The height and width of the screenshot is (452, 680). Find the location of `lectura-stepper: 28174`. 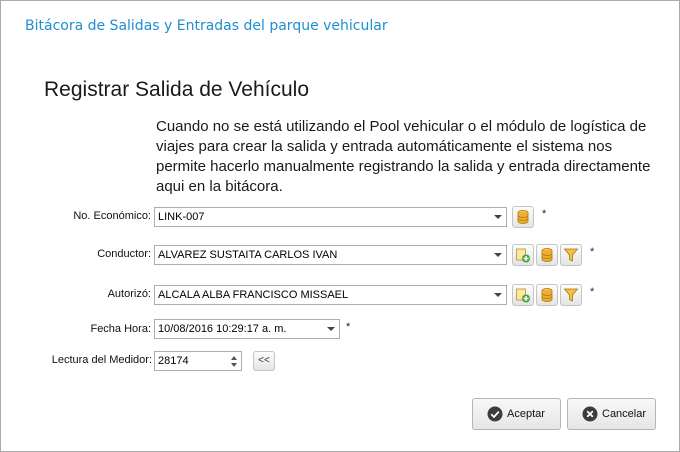

lectura-stepper: 28174 is located at coordinates (198, 361).